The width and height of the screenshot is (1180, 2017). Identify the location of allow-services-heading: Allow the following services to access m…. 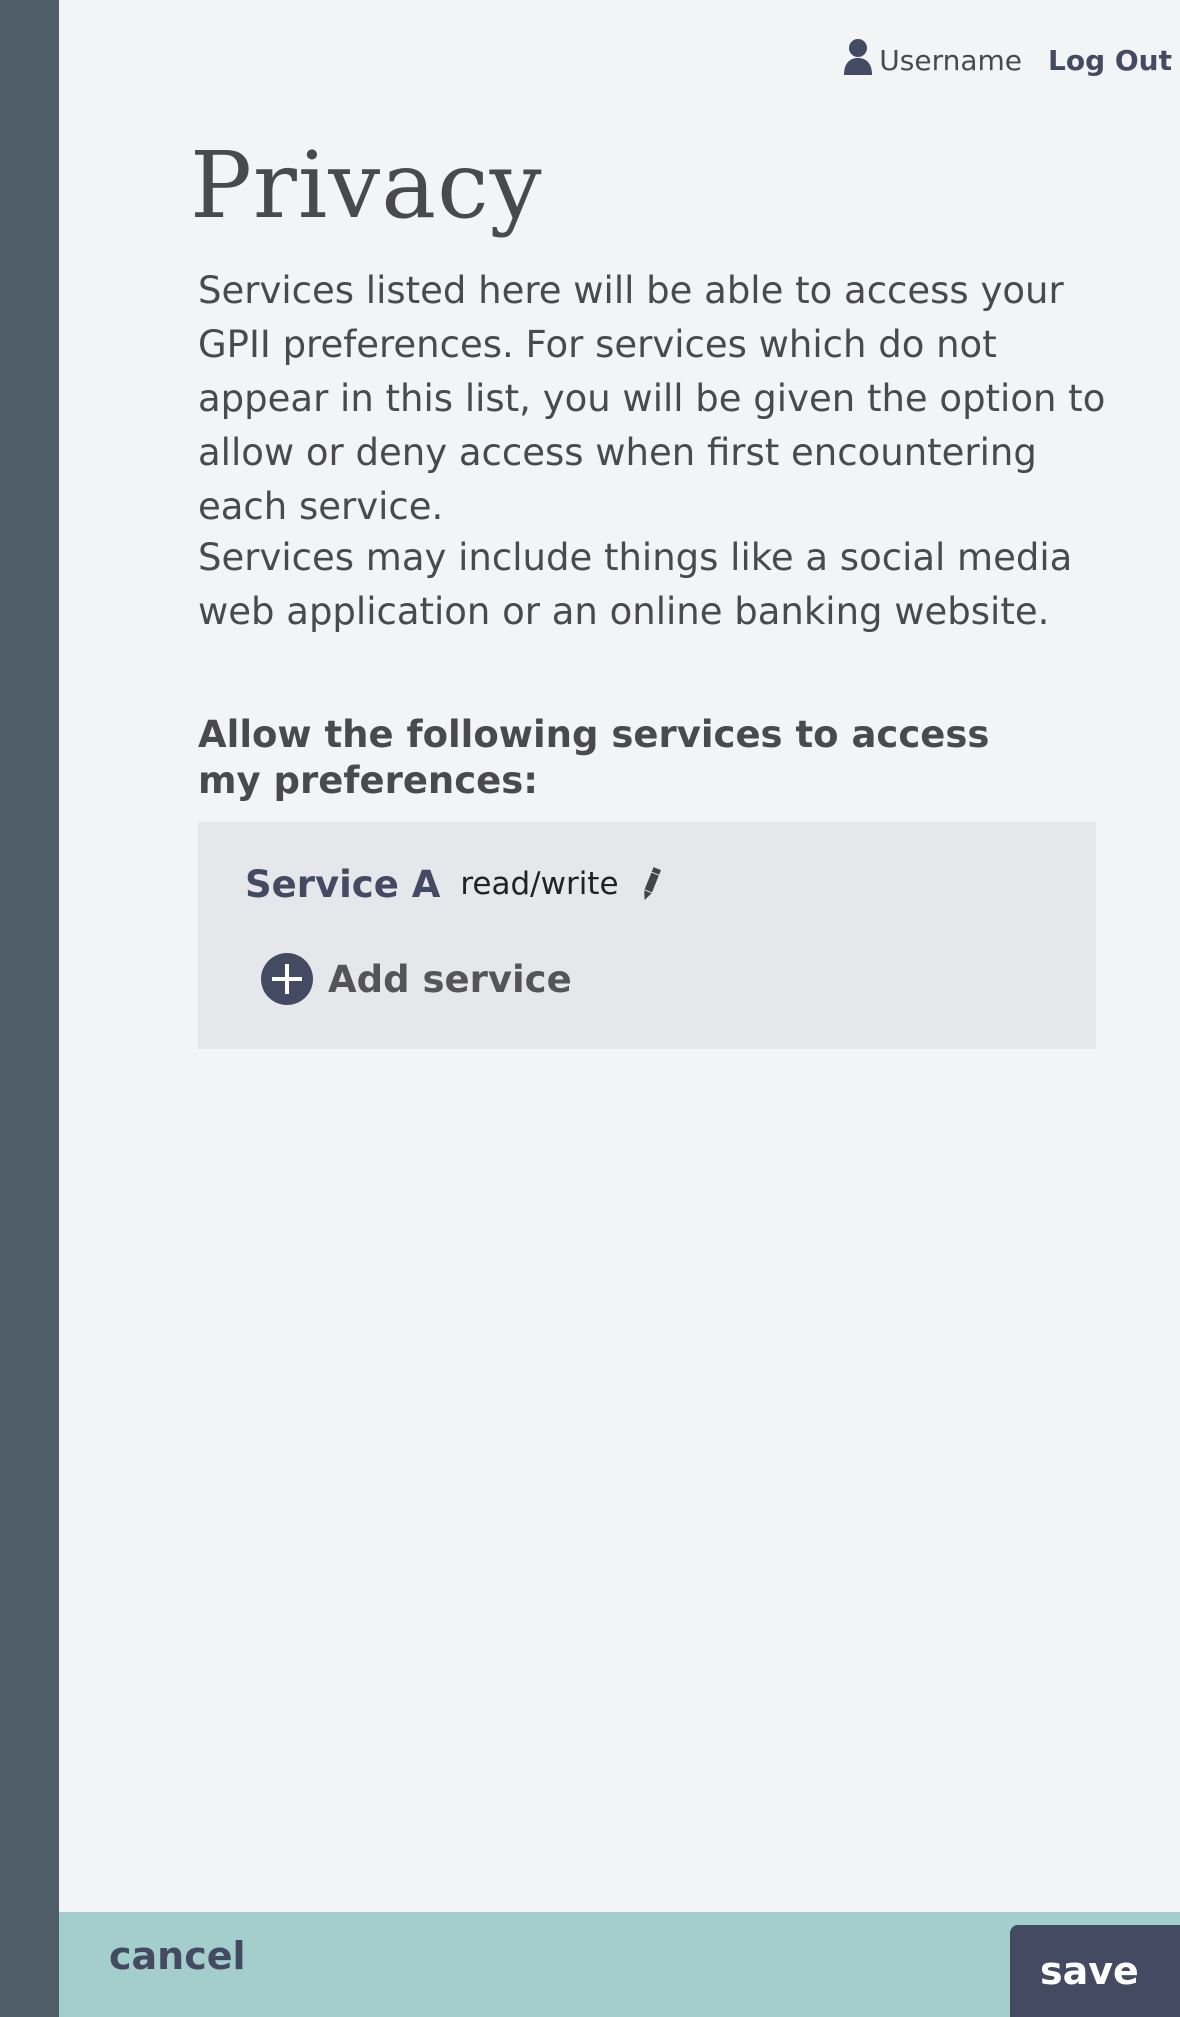
(594, 757).